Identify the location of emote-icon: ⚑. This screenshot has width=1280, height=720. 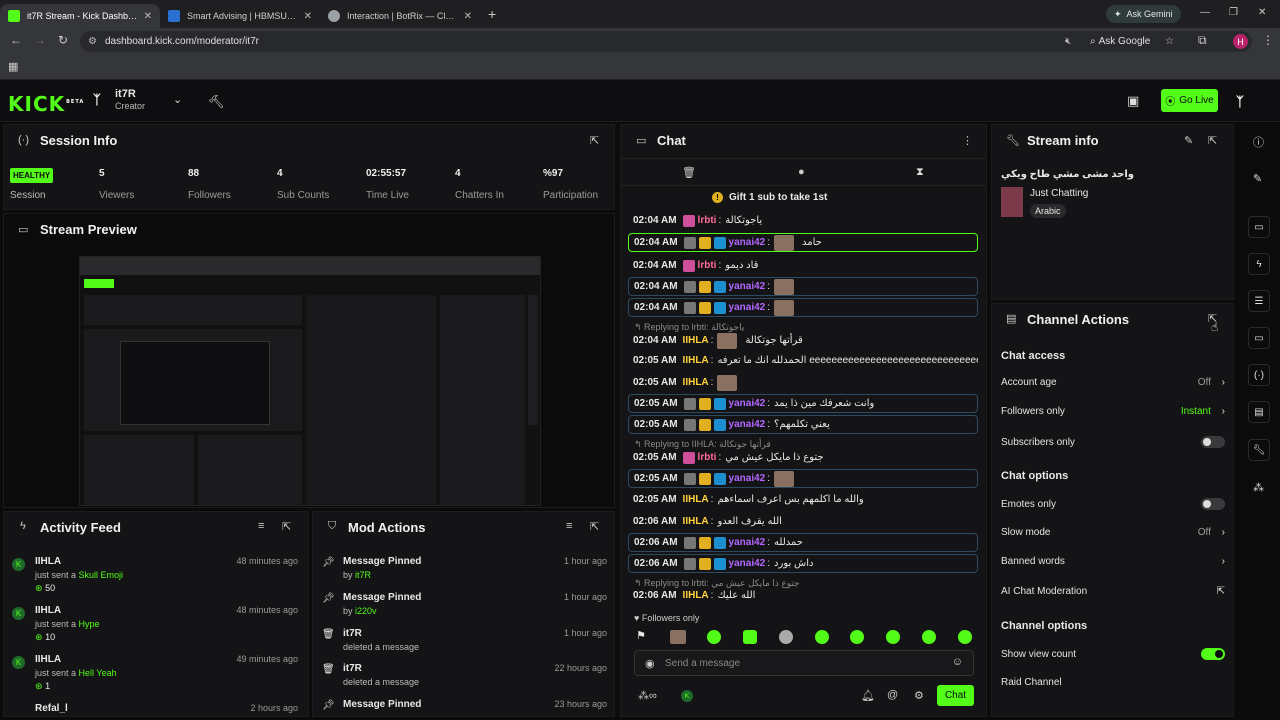
(641, 635).